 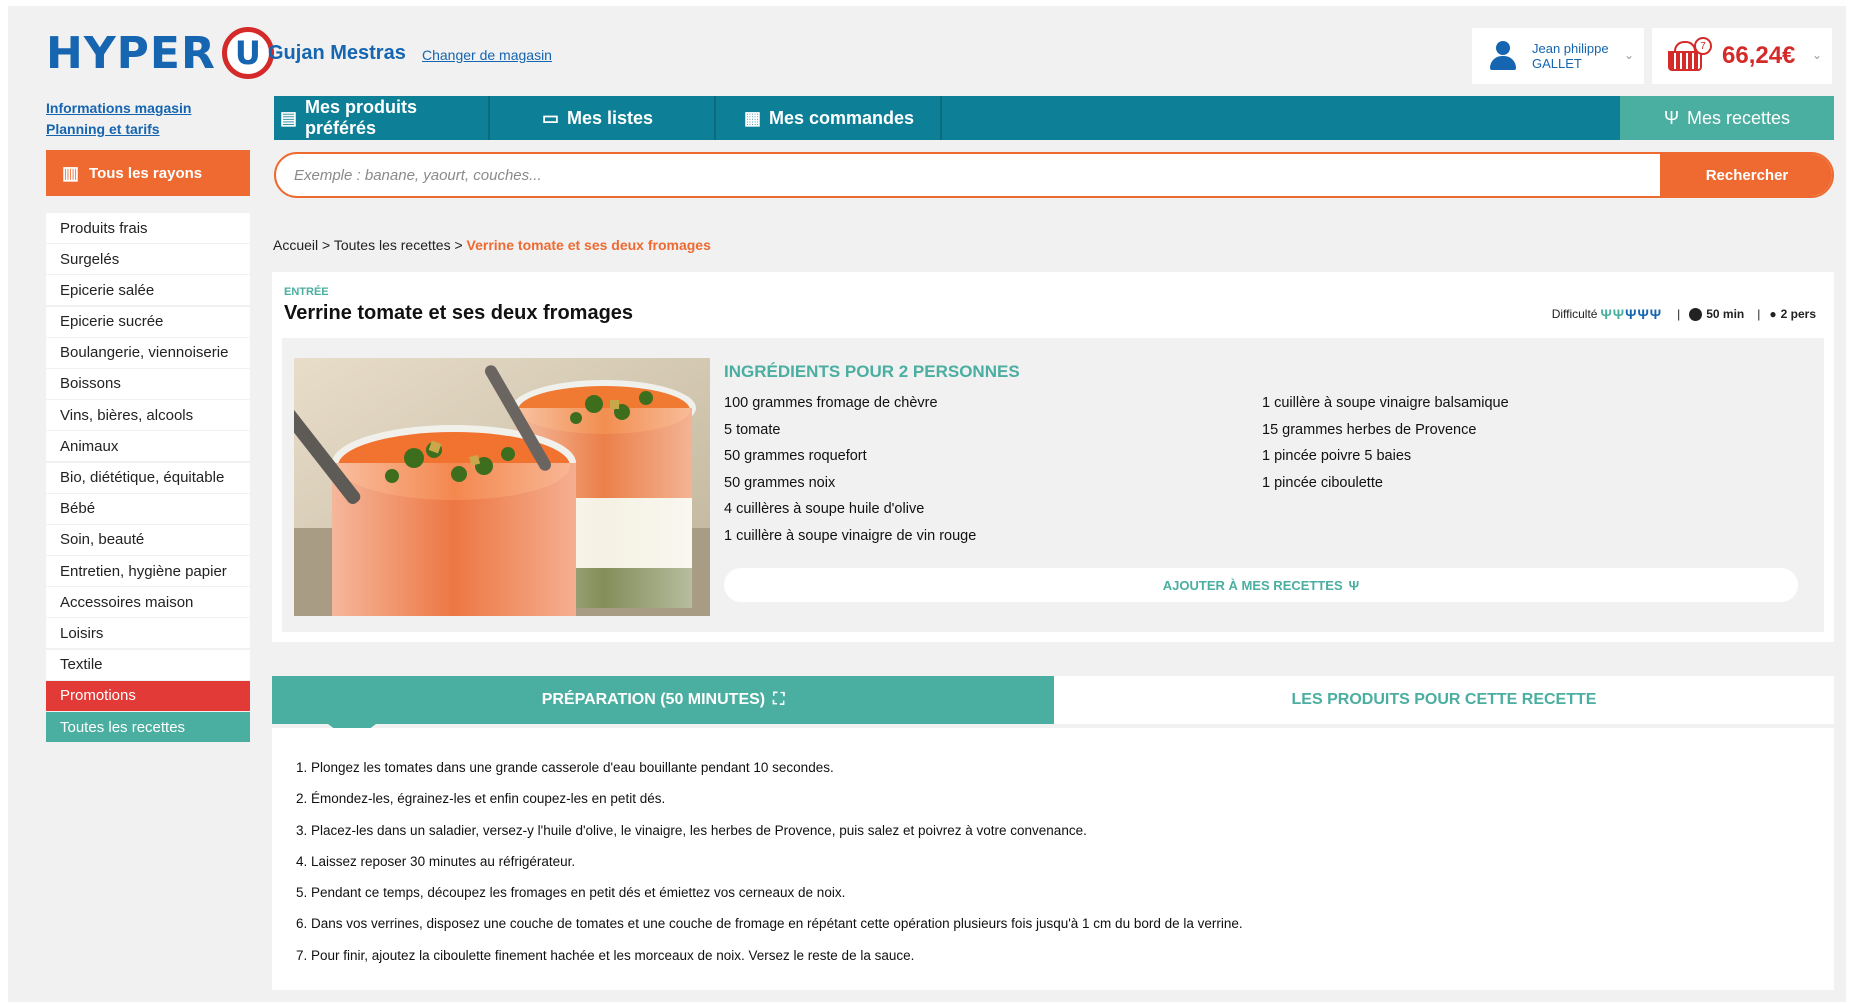 I want to click on all-recipes-item: Toutes les recettes, so click(x=148, y=727).